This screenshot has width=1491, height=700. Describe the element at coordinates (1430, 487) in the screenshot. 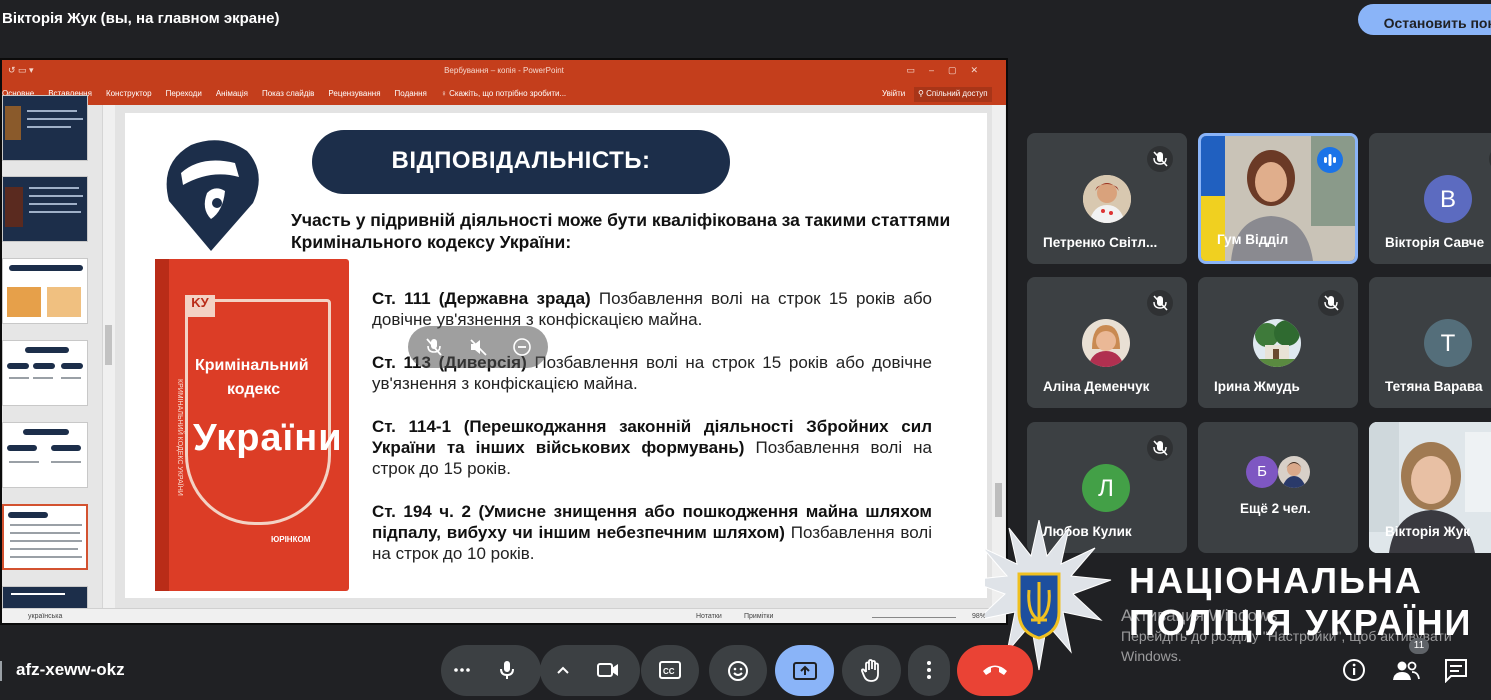

I see `participant-tile: Вікторія Жук` at that location.